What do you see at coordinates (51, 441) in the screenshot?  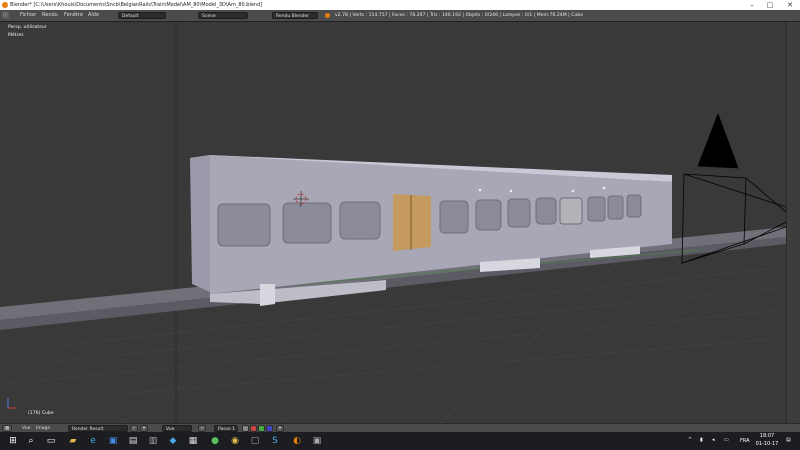 I see `task-view-icon: ▭` at bounding box center [51, 441].